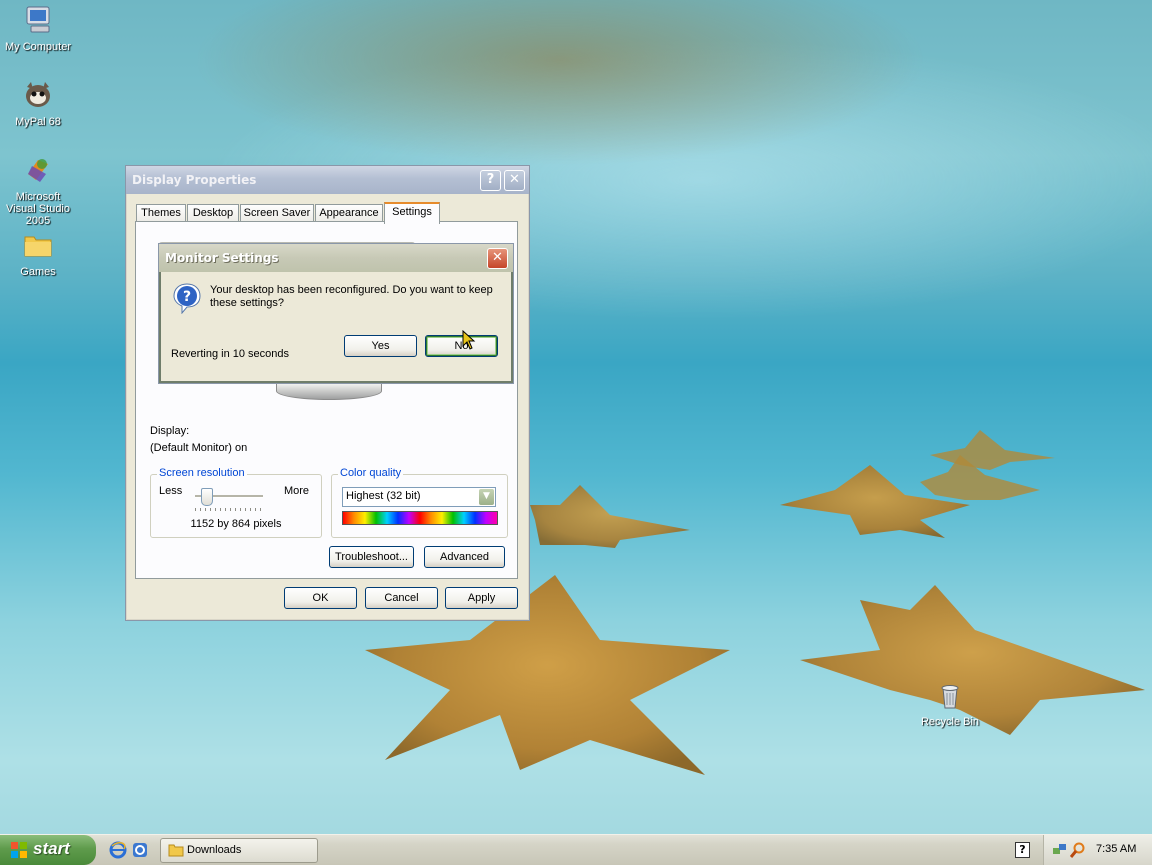 The height and width of the screenshot is (865, 1152). Describe the element at coordinates (1022, 850) in the screenshot. I see `taskbar-help-button: ?` at that location.